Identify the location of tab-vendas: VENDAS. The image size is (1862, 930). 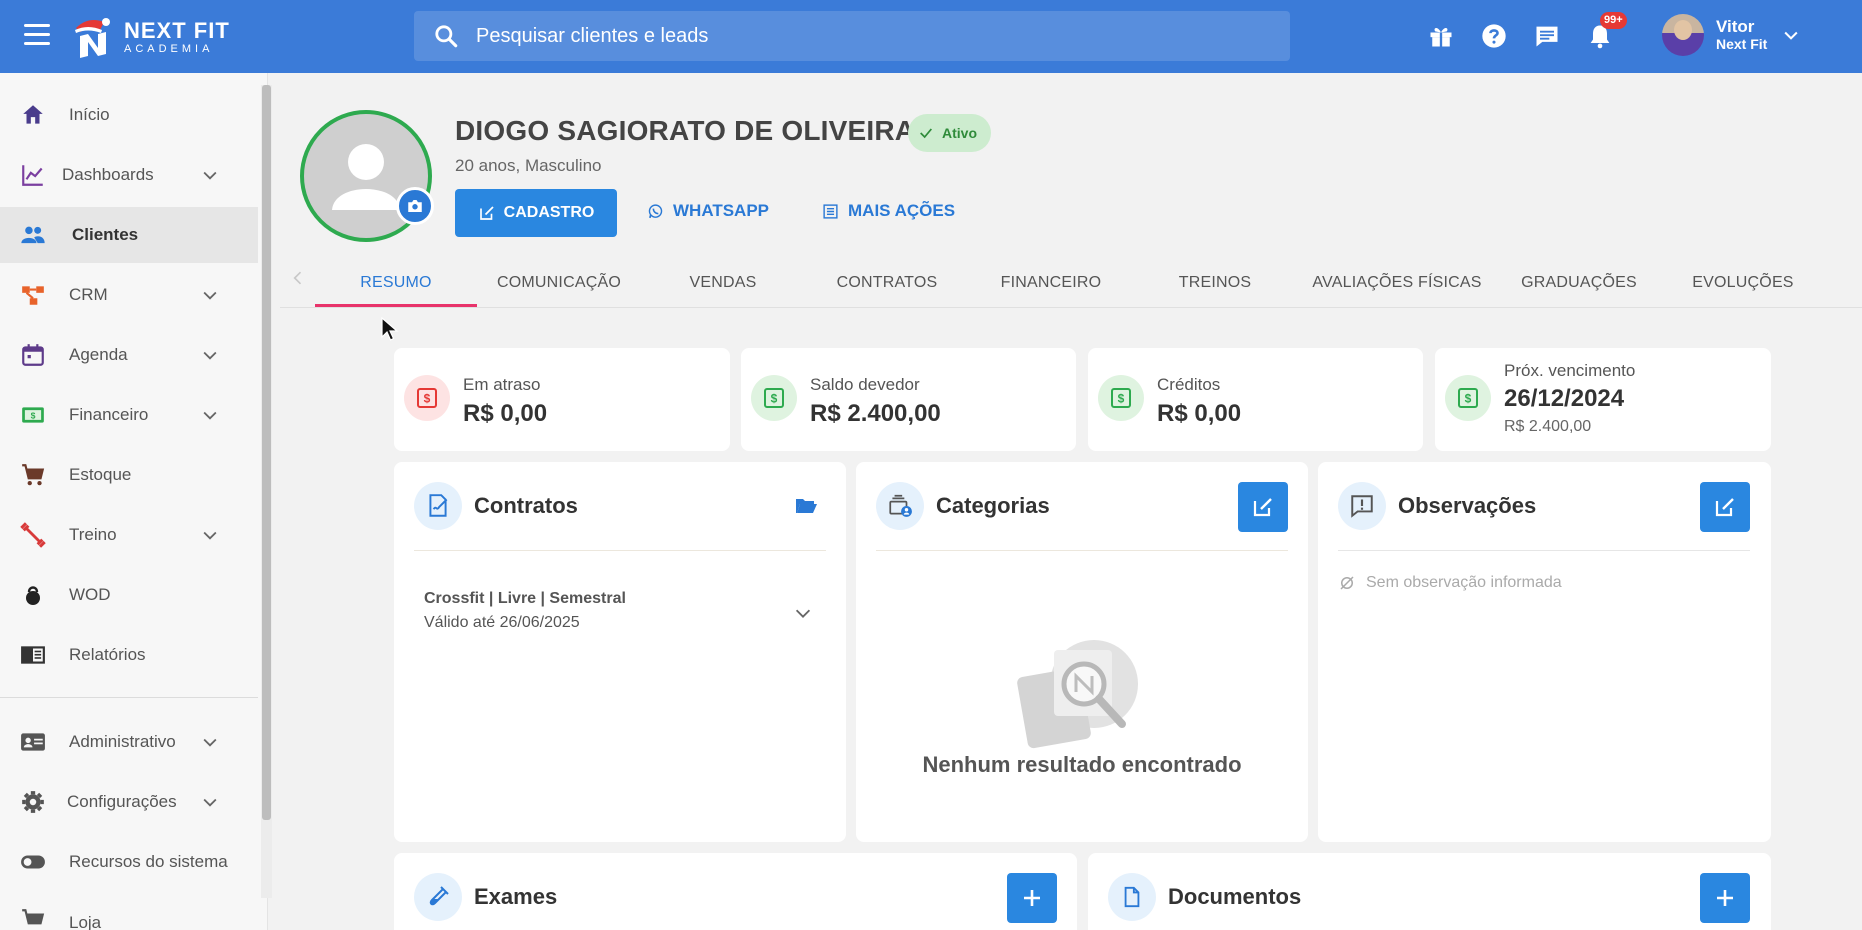
(723, 283).